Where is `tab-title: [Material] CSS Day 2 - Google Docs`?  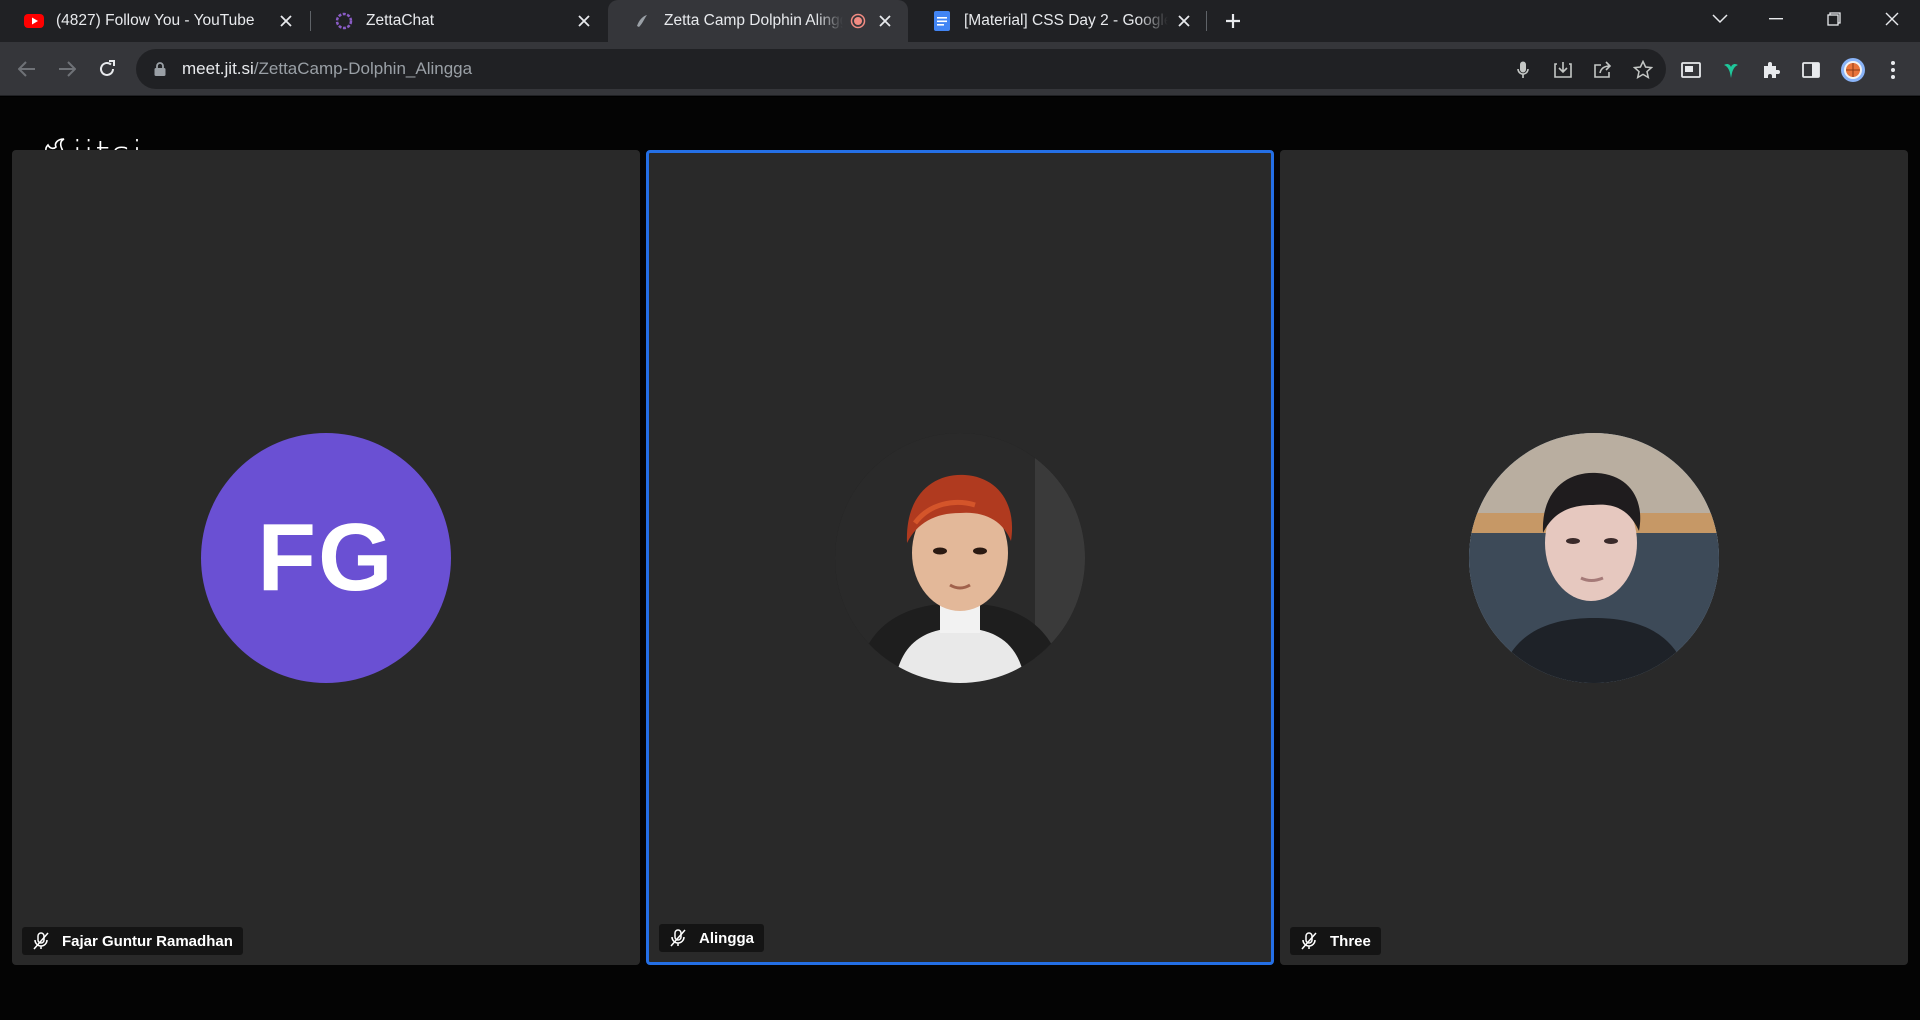 tab-title: [Material] CSS Day 2 - Google Docs is located at coordinates (1066, 20).